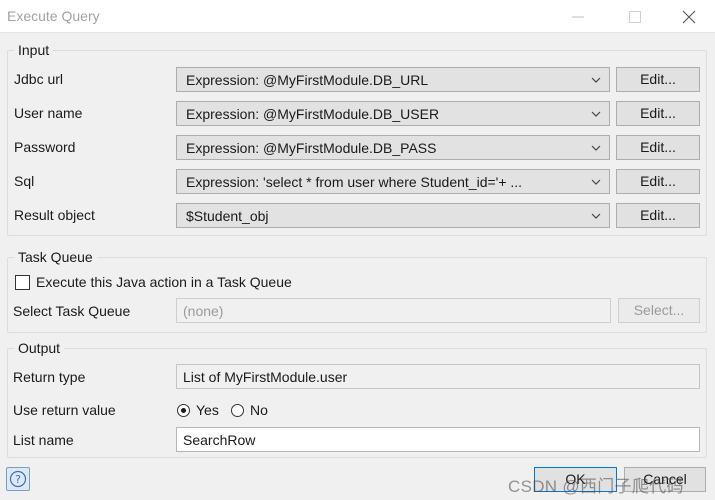  Describe the element at coordinates (72, 311) in the screenshot. I see `select-task-queue-label: Select Task Queue` at that location.